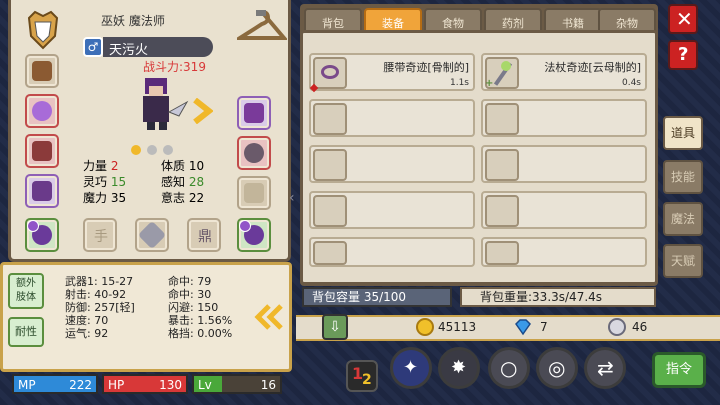 The image size is (720, 405). I want to click on item-belt: 腰带奇迹[骨制的] 1.1s, so click(392, 73).